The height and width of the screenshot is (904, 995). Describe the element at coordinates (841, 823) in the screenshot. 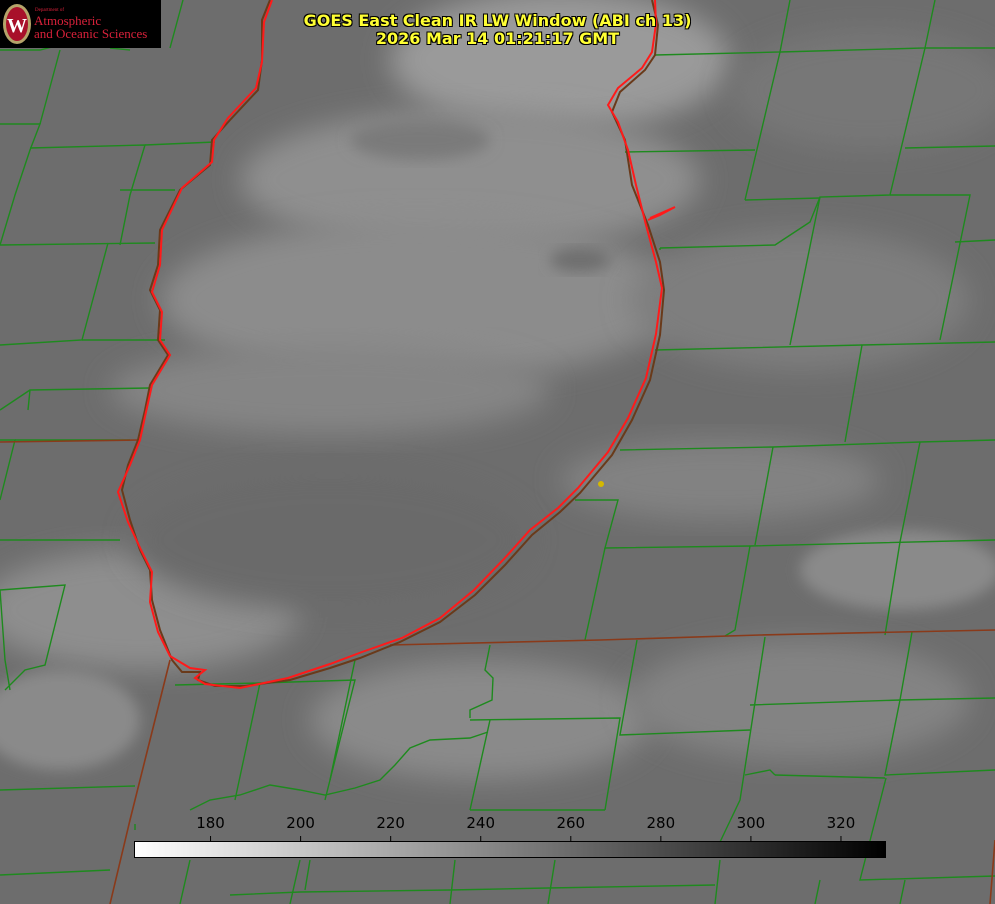

I see `colorbar-tick-label: 320` at that location.